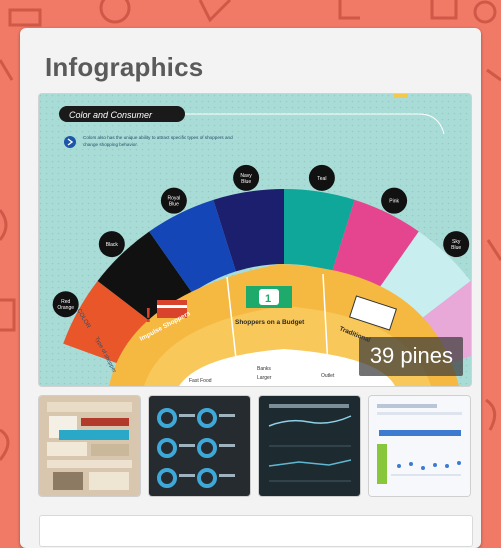 The height and width of the screenshot is (548, 501). Describe the element at coordinates (65, 304) in the screenshot. I see `color-badge-red-orange: RedOrange` at that location.